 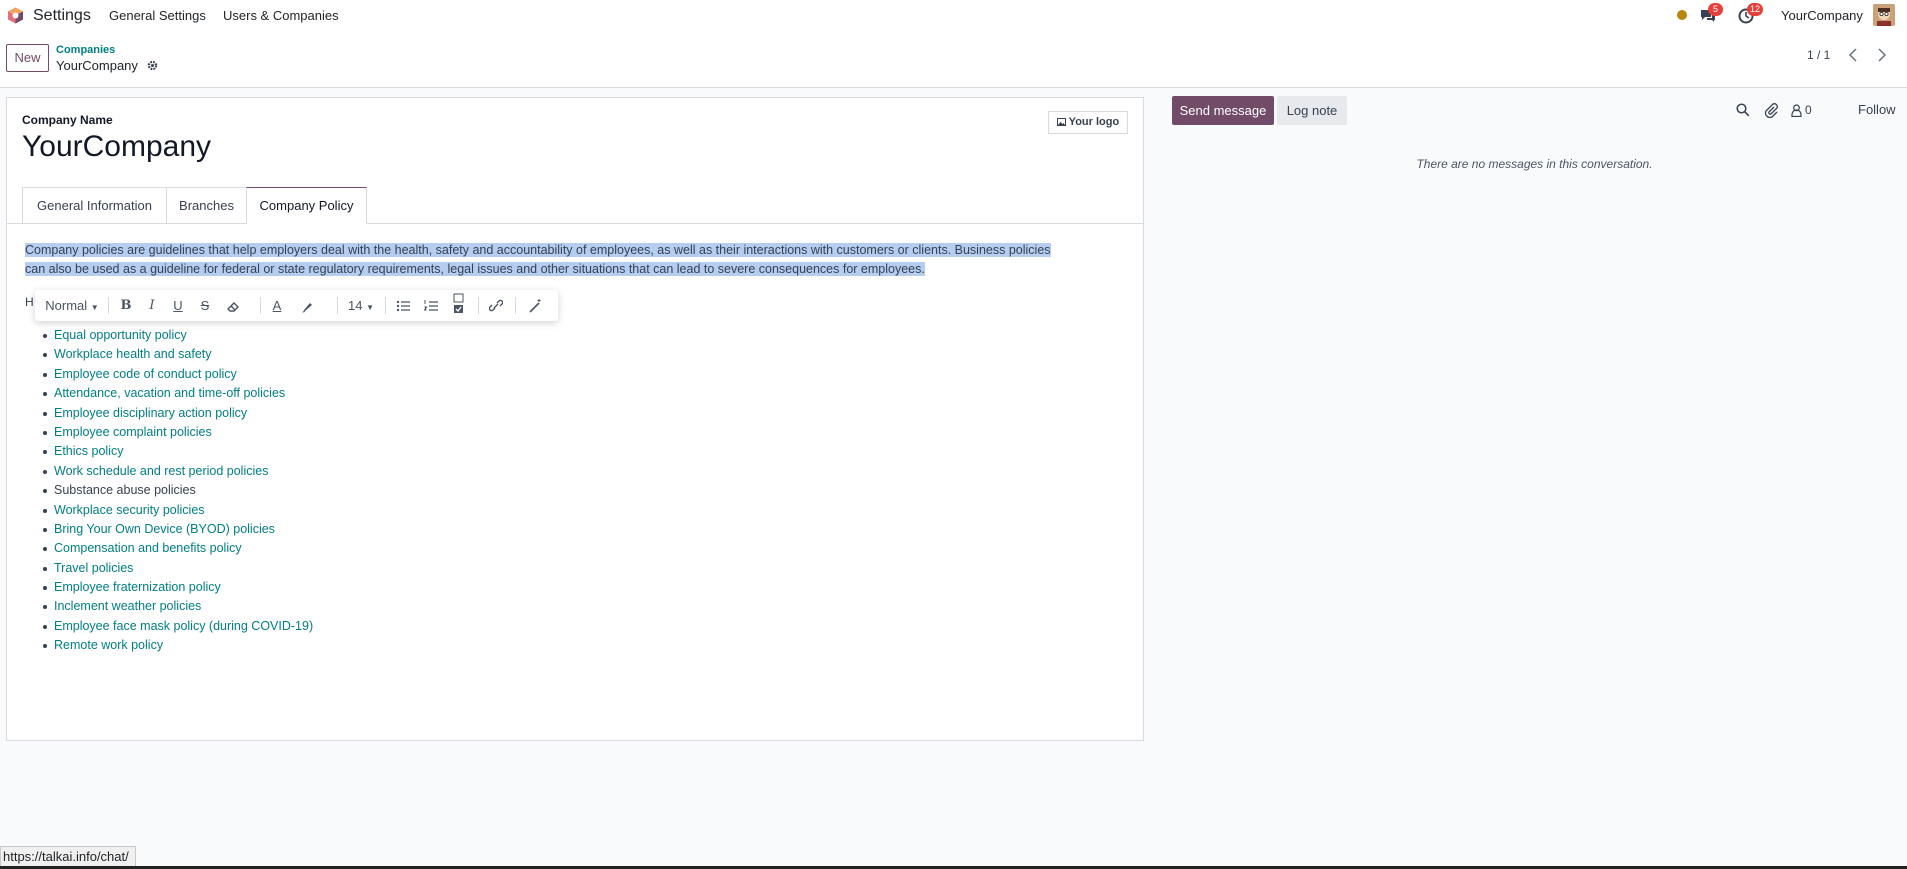 I want to click on gear-icon, so click(x=152, y=65).